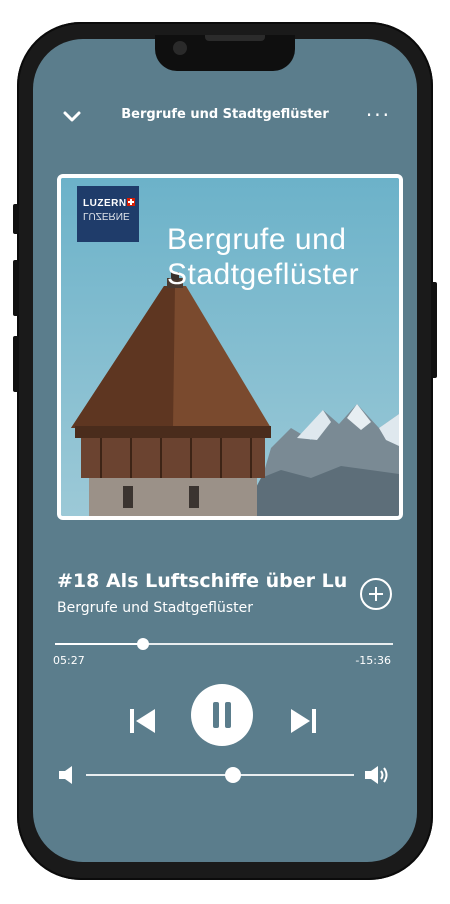 The height and width of the screenshot is (904, 450). What do you see at coordinates (16, 364) in the screenshot?
I see `volume-down-button` at bounding box center [16, 364].